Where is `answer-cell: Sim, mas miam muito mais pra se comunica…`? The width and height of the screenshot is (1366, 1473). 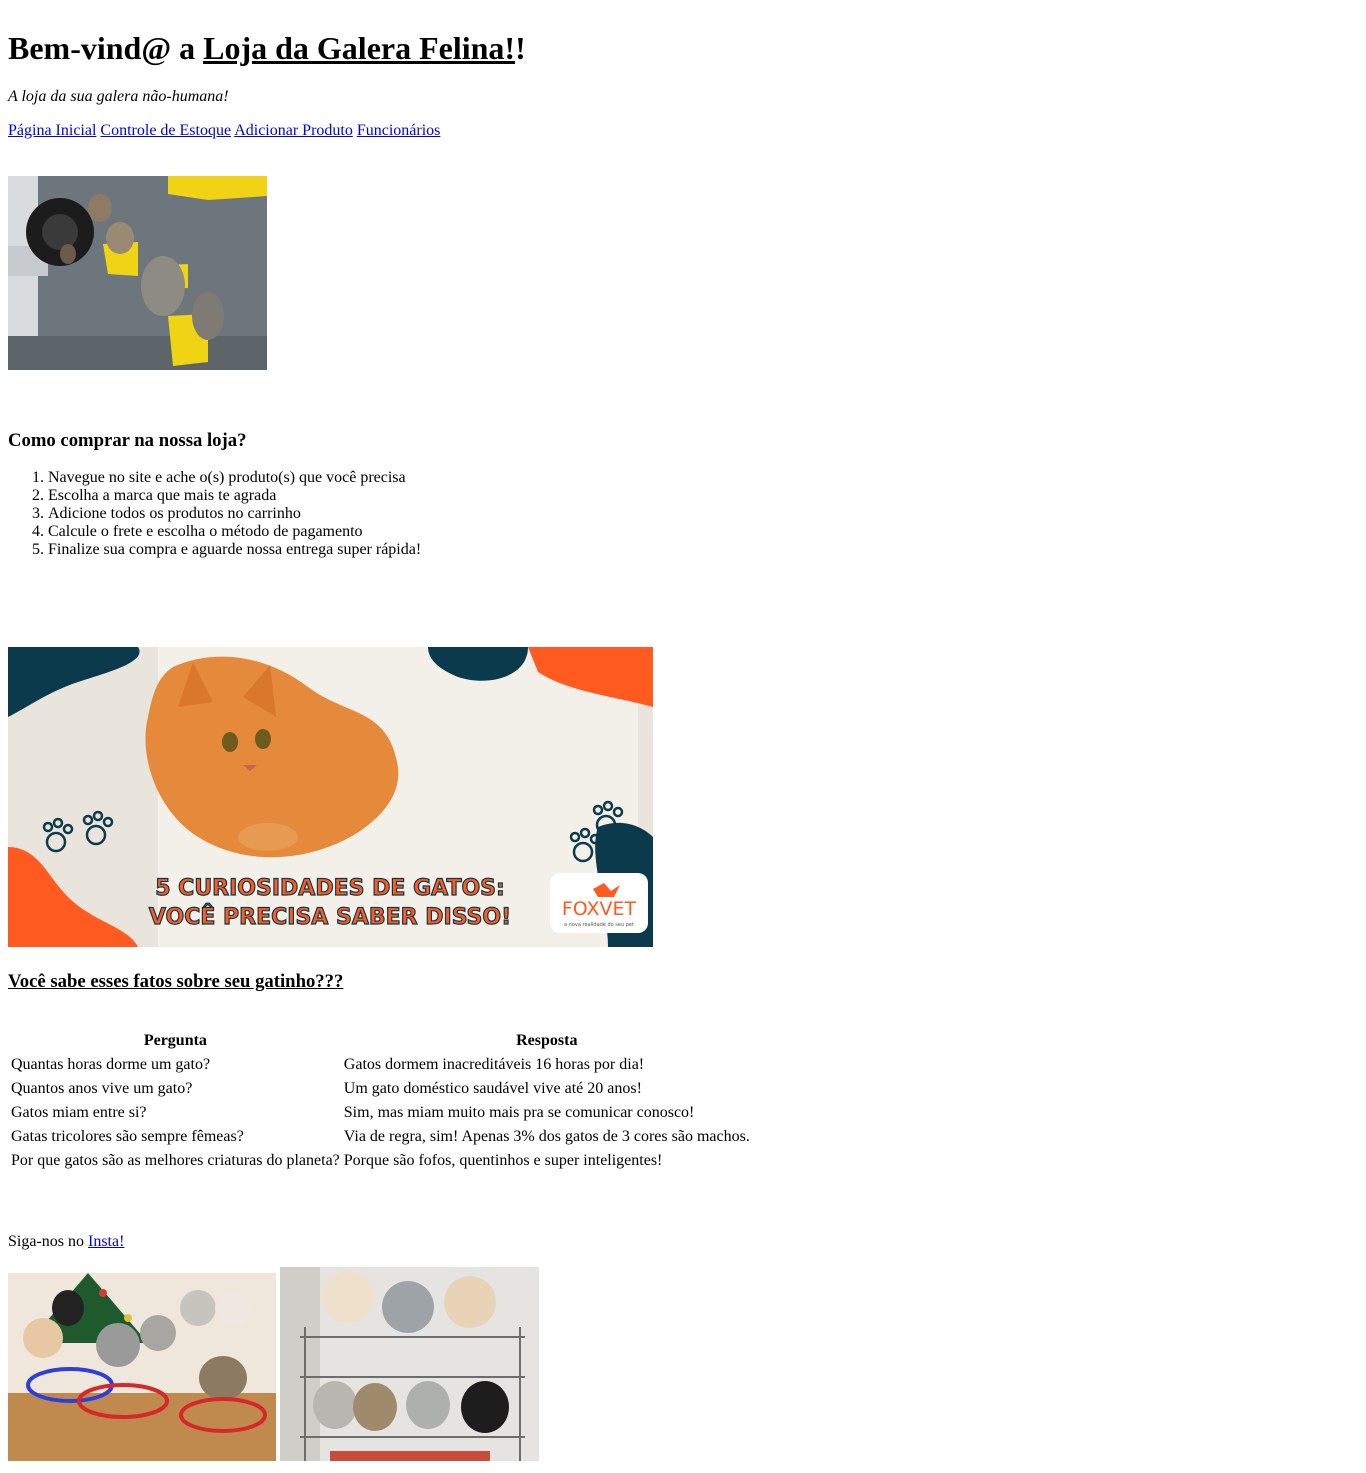 answer-cell: Sim, mas miam muito mais pra se comunica… is located at coordinates (519, 1112).